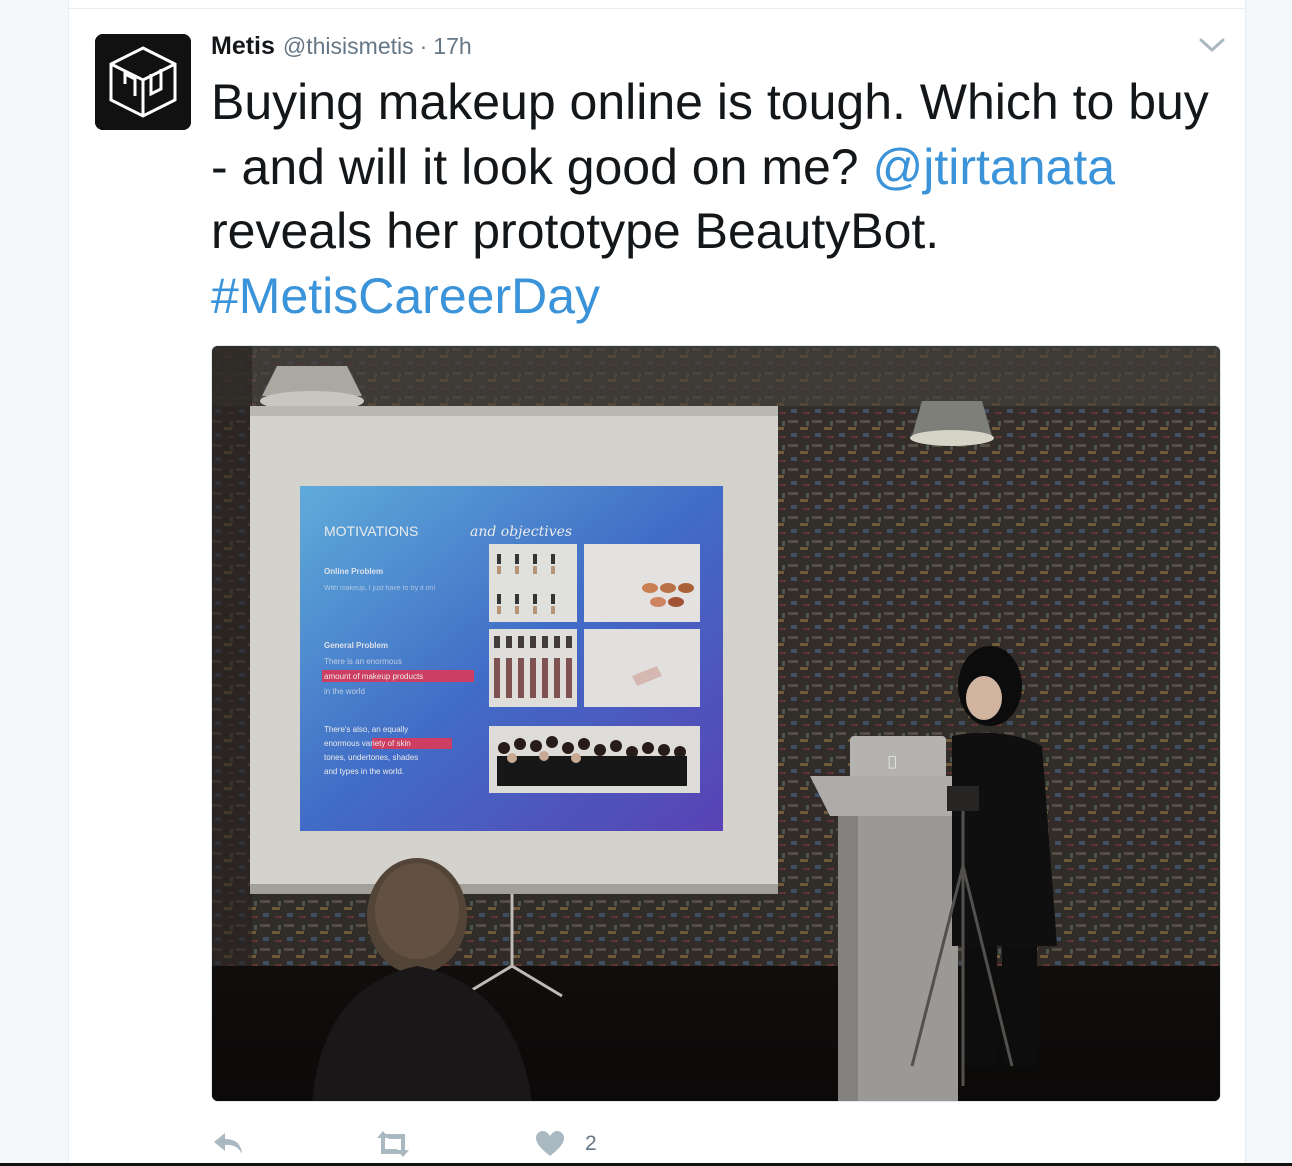  I want to click on like-count: 2, so click(591, 1143).